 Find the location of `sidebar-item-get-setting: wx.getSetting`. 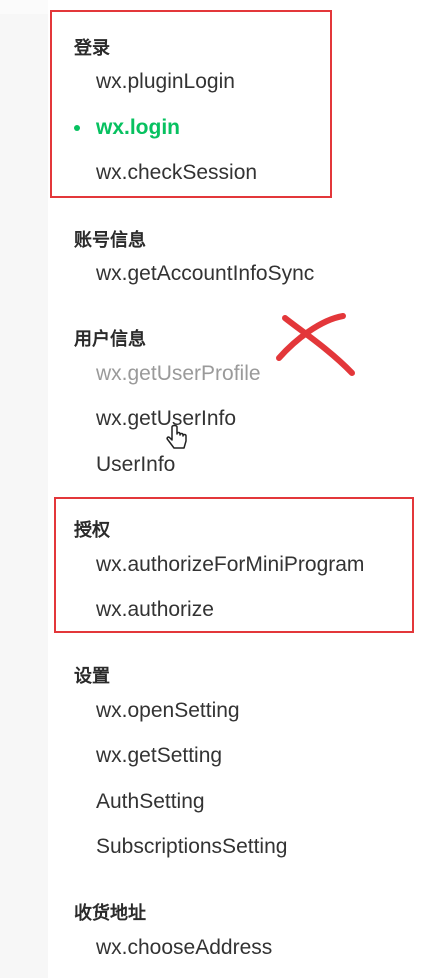

sidebar-item-get-setting: wx.getSetting is located at coordinates (159, 756).